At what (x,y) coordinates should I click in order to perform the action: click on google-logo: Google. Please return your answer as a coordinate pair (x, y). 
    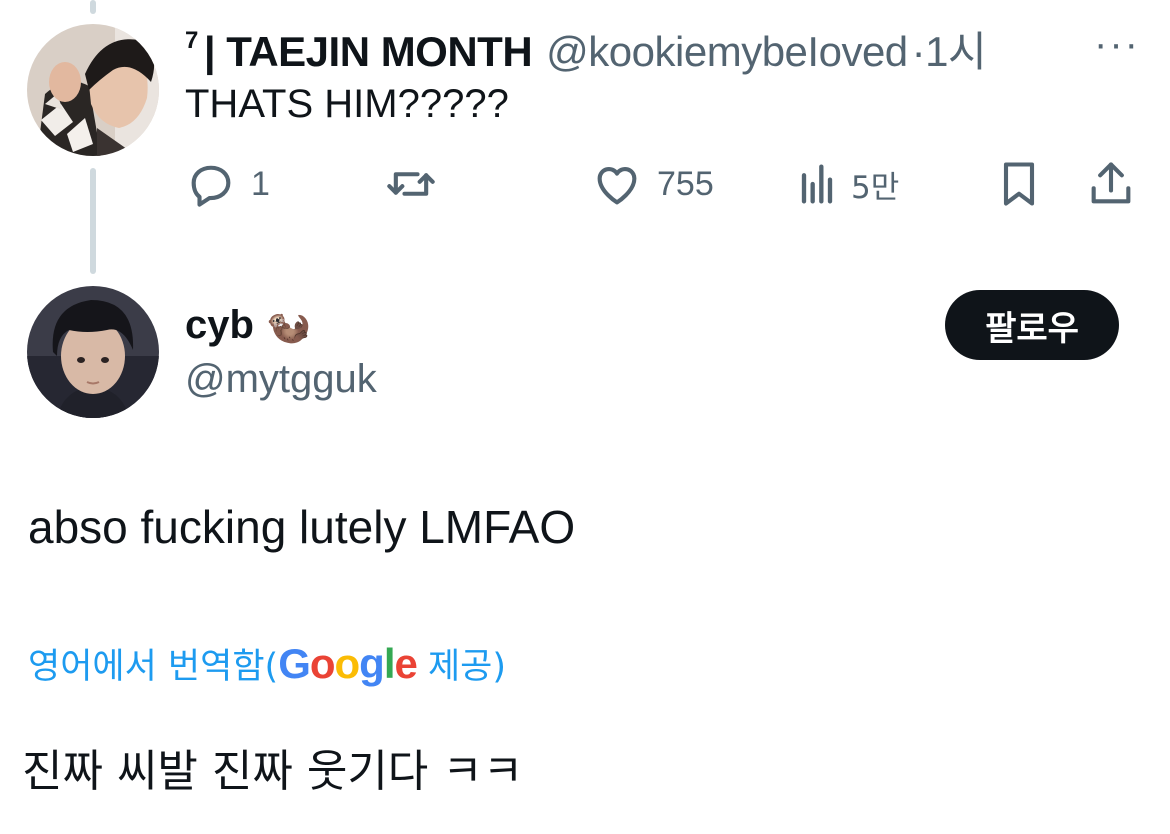
    Looking at the image, I should click on (348, 663).